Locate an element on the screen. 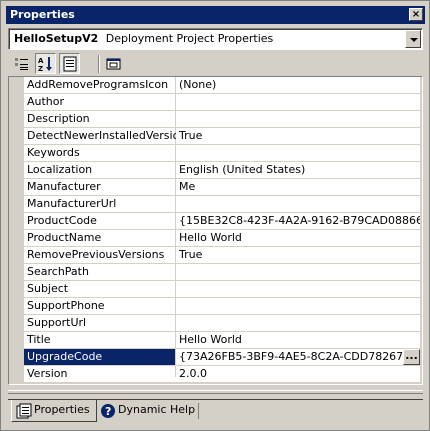 This screenshot has width=430, height=431. tab-dynamic-help: ? Dynamic Help is located at coordinates (148, 411).